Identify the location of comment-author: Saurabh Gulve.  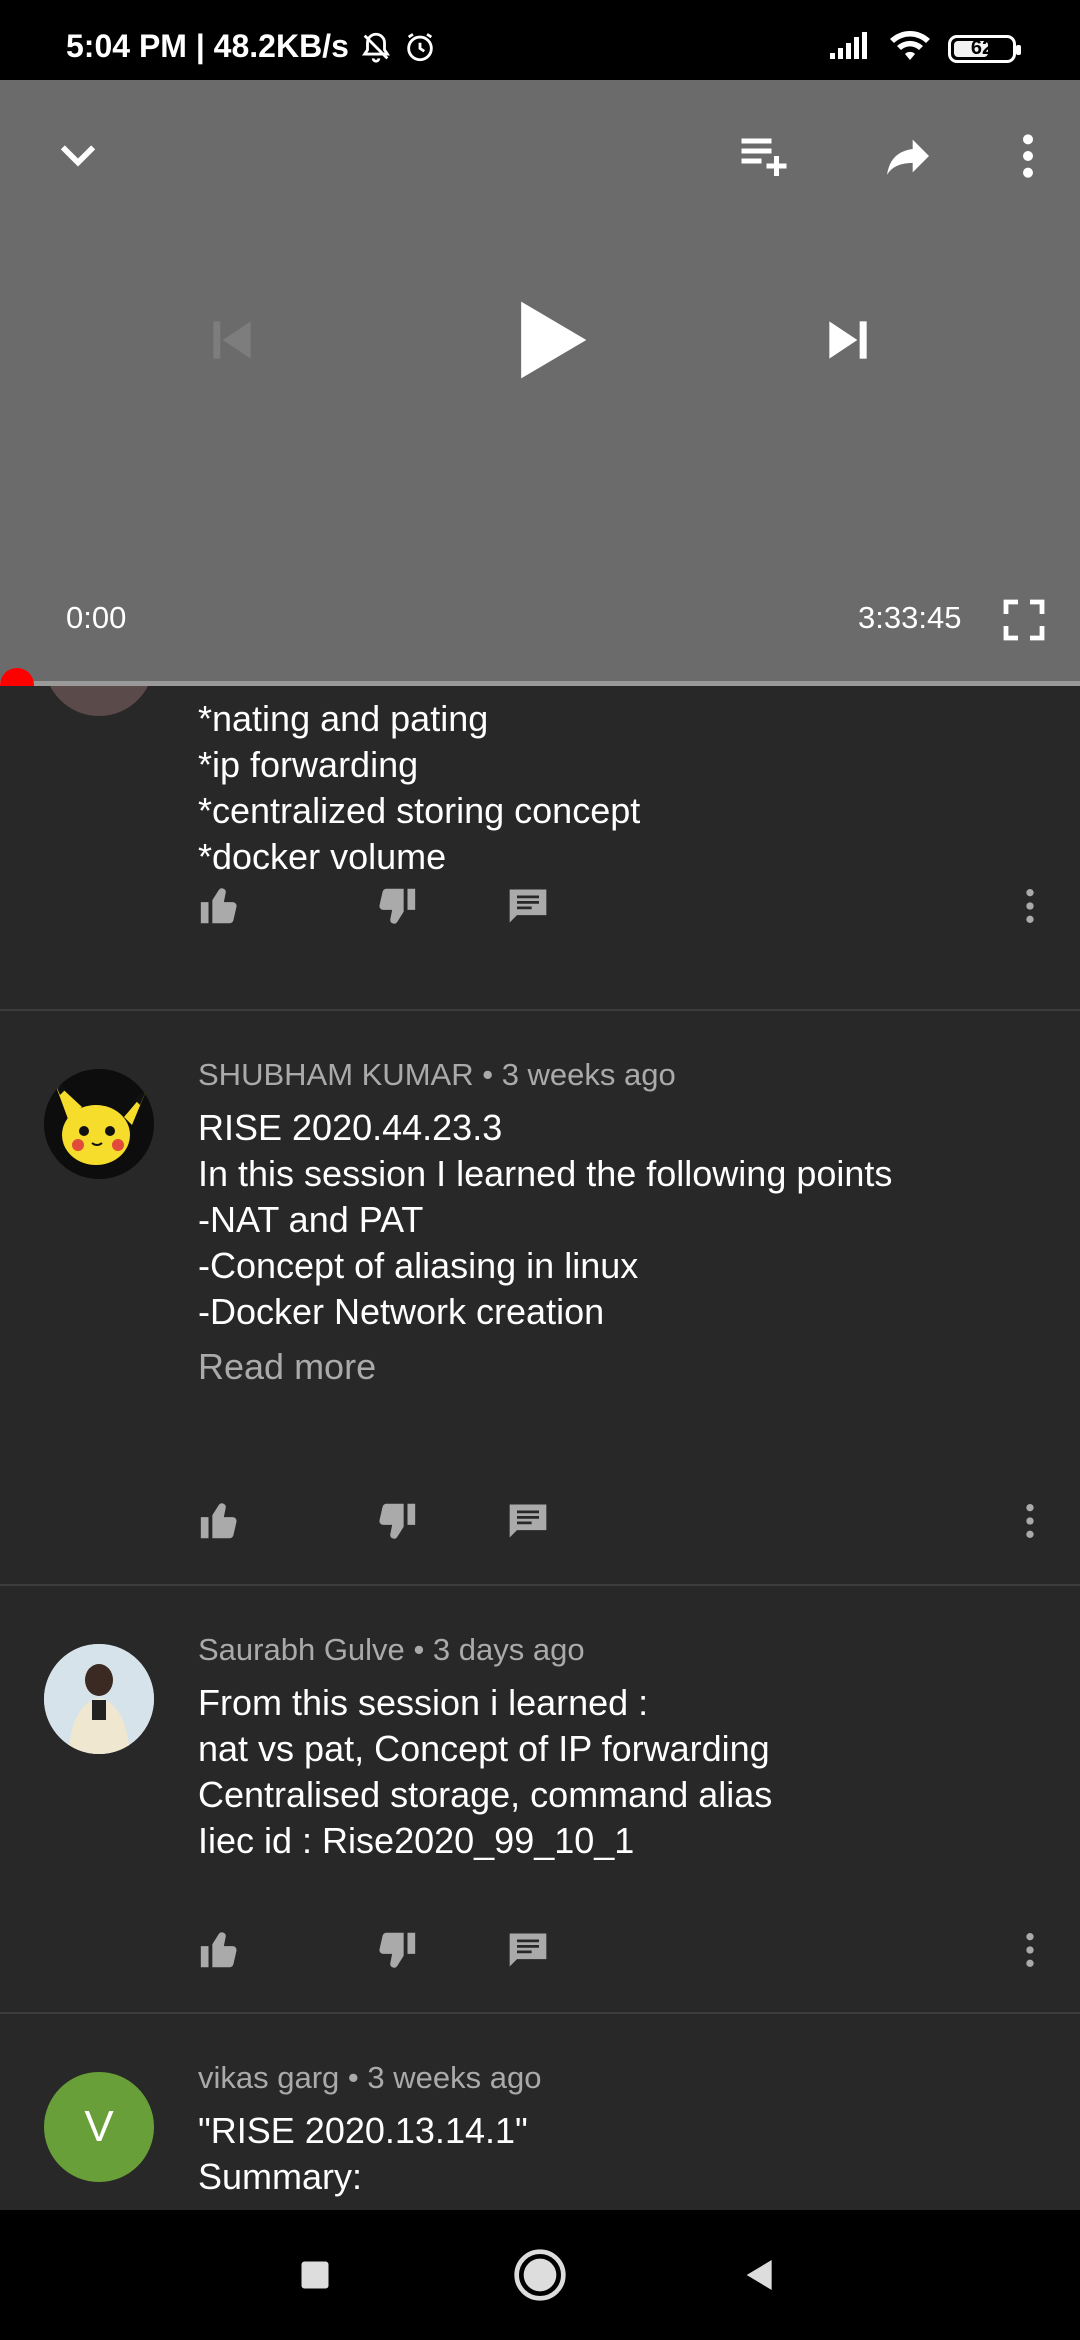
(301, 1649).